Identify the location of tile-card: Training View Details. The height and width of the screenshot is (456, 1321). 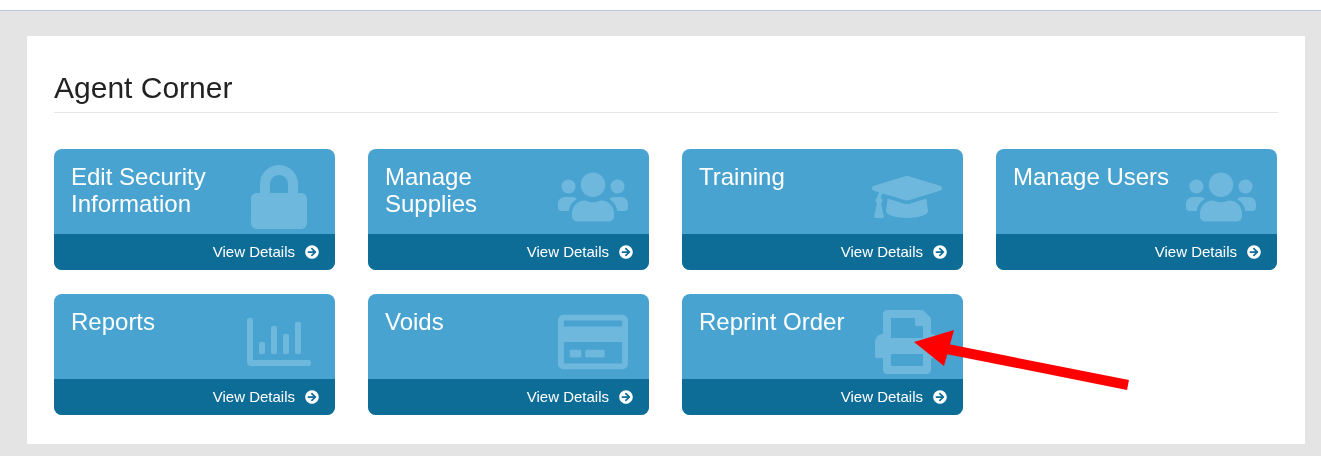
(822, 209).